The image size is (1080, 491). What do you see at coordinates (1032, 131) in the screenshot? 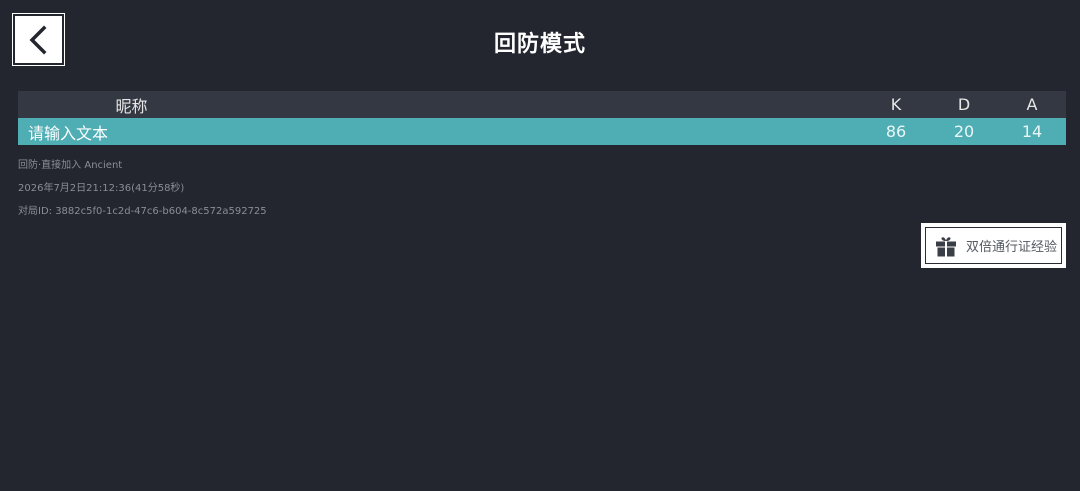
I see `assists-value: 14` at bounding box center [1032, 131].